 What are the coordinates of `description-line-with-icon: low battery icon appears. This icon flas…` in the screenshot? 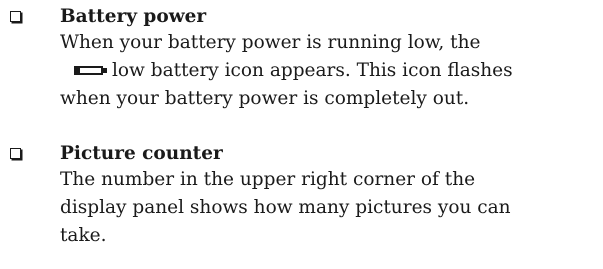 It's located at (330, 71).